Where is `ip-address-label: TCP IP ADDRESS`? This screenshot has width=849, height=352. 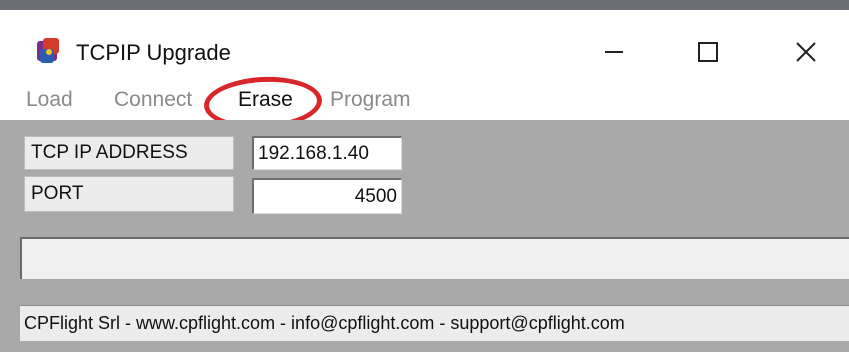
ip-address-label: TCP IP ADDRESS is located at coordinates (129, 153).